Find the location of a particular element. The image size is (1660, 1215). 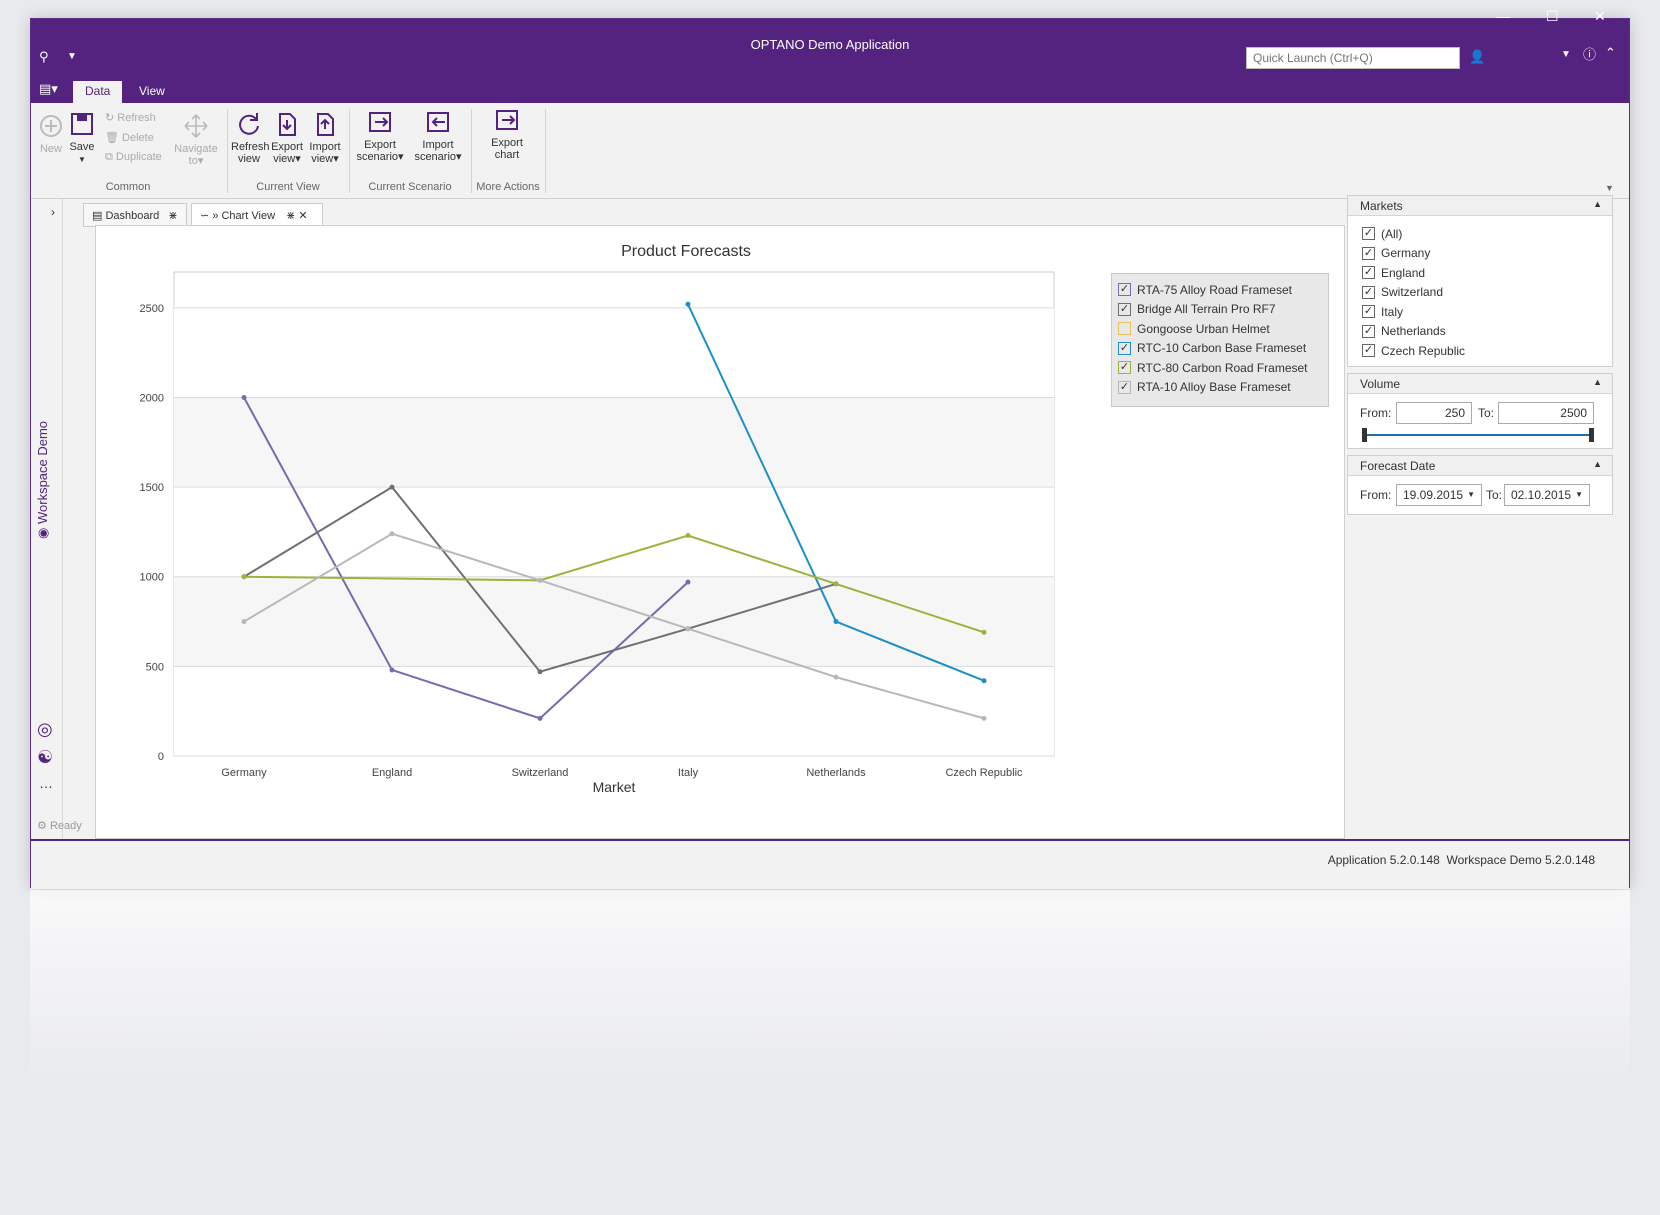

tab-data: Data is located at coordinates (98, 92).